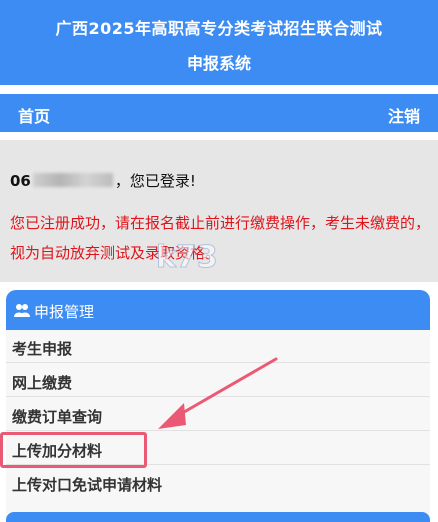 Image resolution: width=438 pixels, height=522 pixels. I want to click on panel-header: 申报管理, so click(218, 310).